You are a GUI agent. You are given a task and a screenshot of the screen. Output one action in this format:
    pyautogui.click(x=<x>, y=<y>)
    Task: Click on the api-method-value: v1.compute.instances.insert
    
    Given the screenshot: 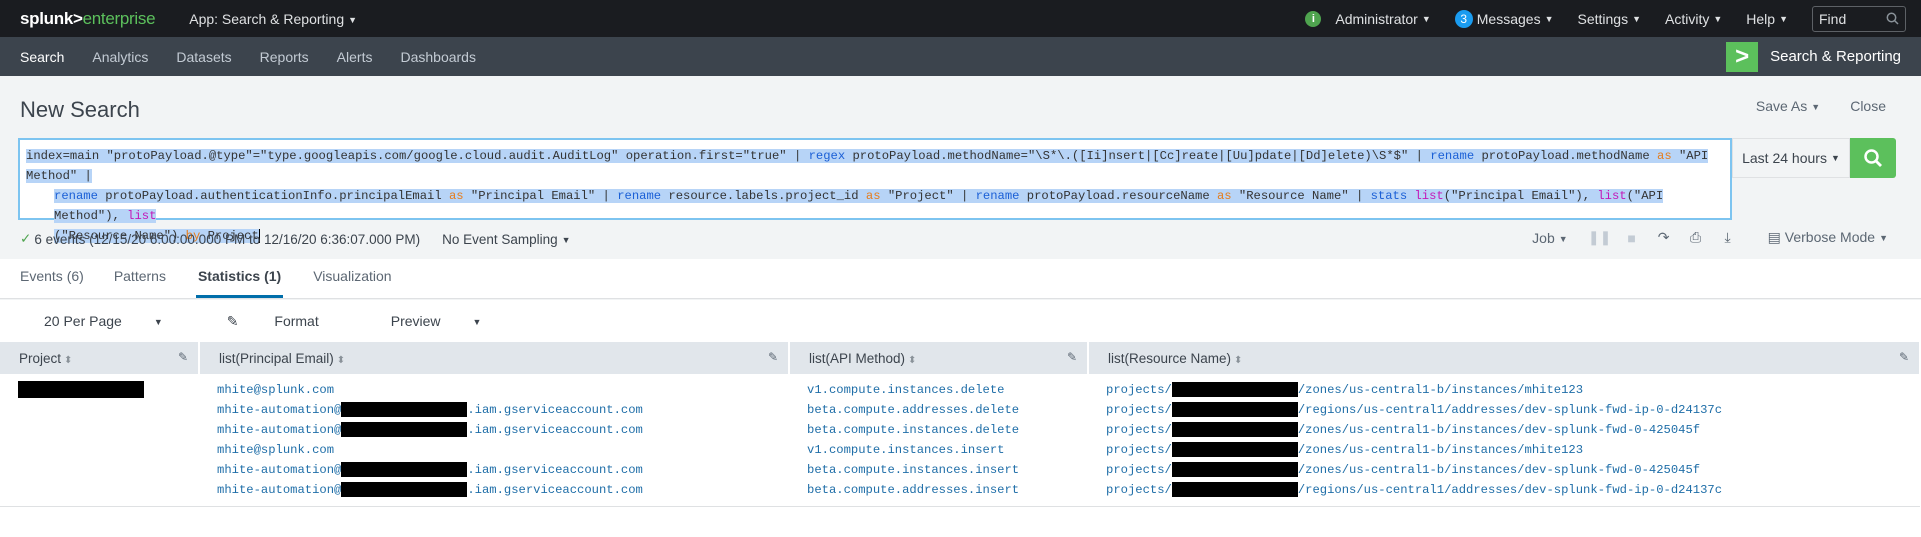 What is the action you would take?
    pyautogui.click(x=942, y=450)
    